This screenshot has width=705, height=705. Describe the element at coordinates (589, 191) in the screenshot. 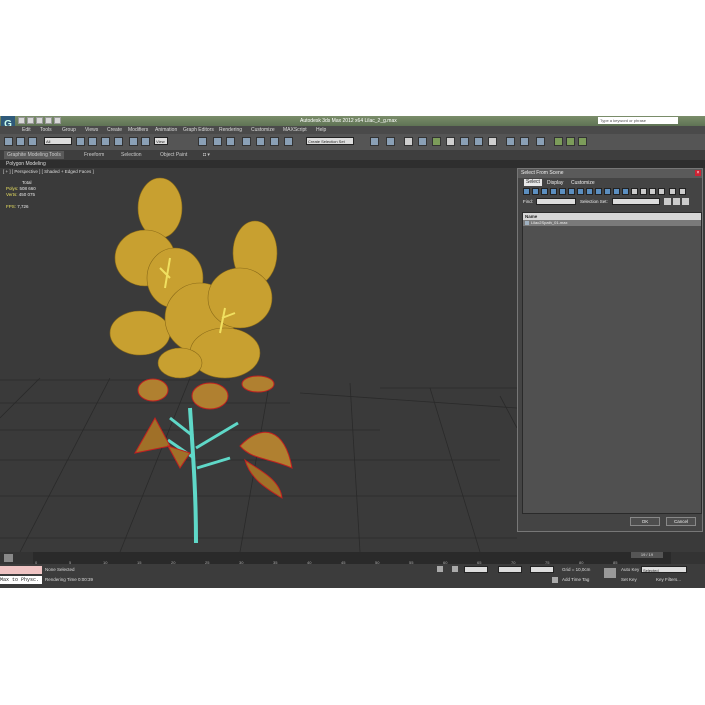

I see `display-xrefs-icon` at that location.